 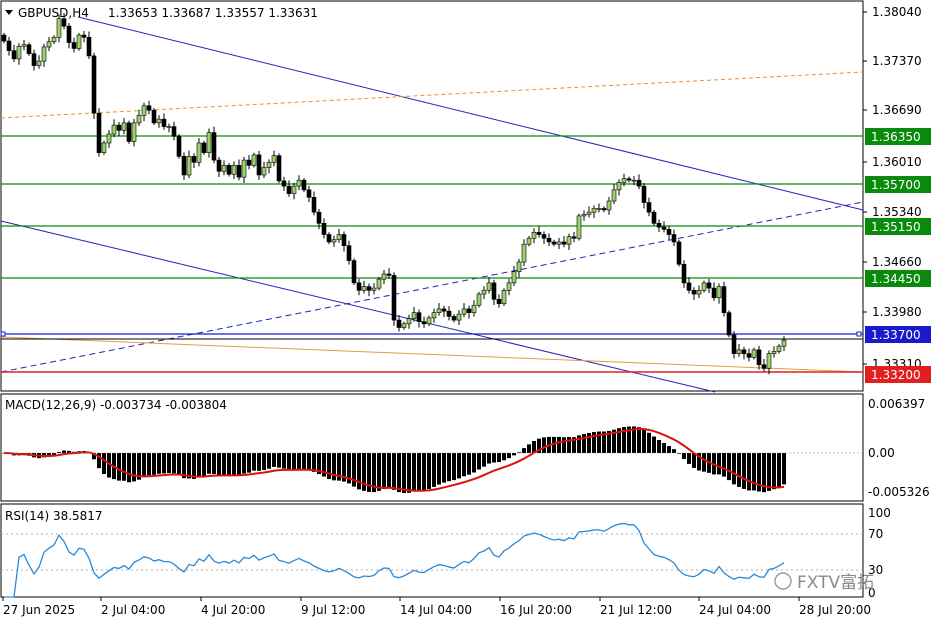 What do you see at coordinates (432, 95) in the screenshot?
I see `orange-dashed-line` at bounding box center [432, 95].